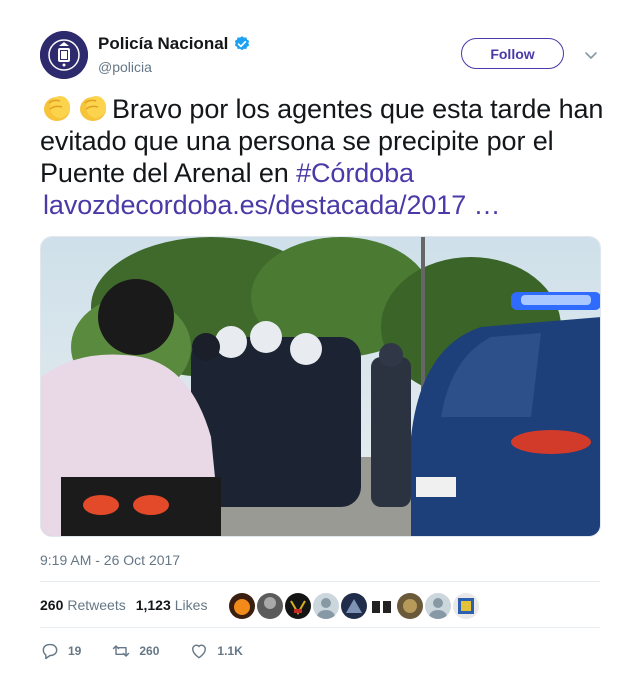 Image resolution: width=640 pixels, height=691 pixels. I want to click on like-button: 1.1K, so click(216, 651).